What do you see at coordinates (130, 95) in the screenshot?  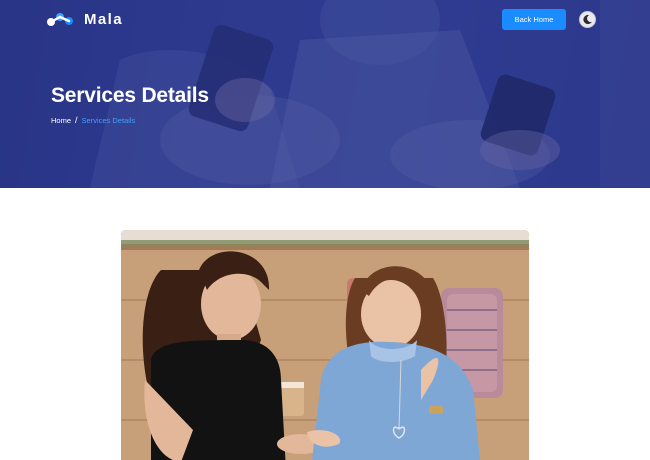 I see `page-title: Services Details` at bounding box center [130, 95].